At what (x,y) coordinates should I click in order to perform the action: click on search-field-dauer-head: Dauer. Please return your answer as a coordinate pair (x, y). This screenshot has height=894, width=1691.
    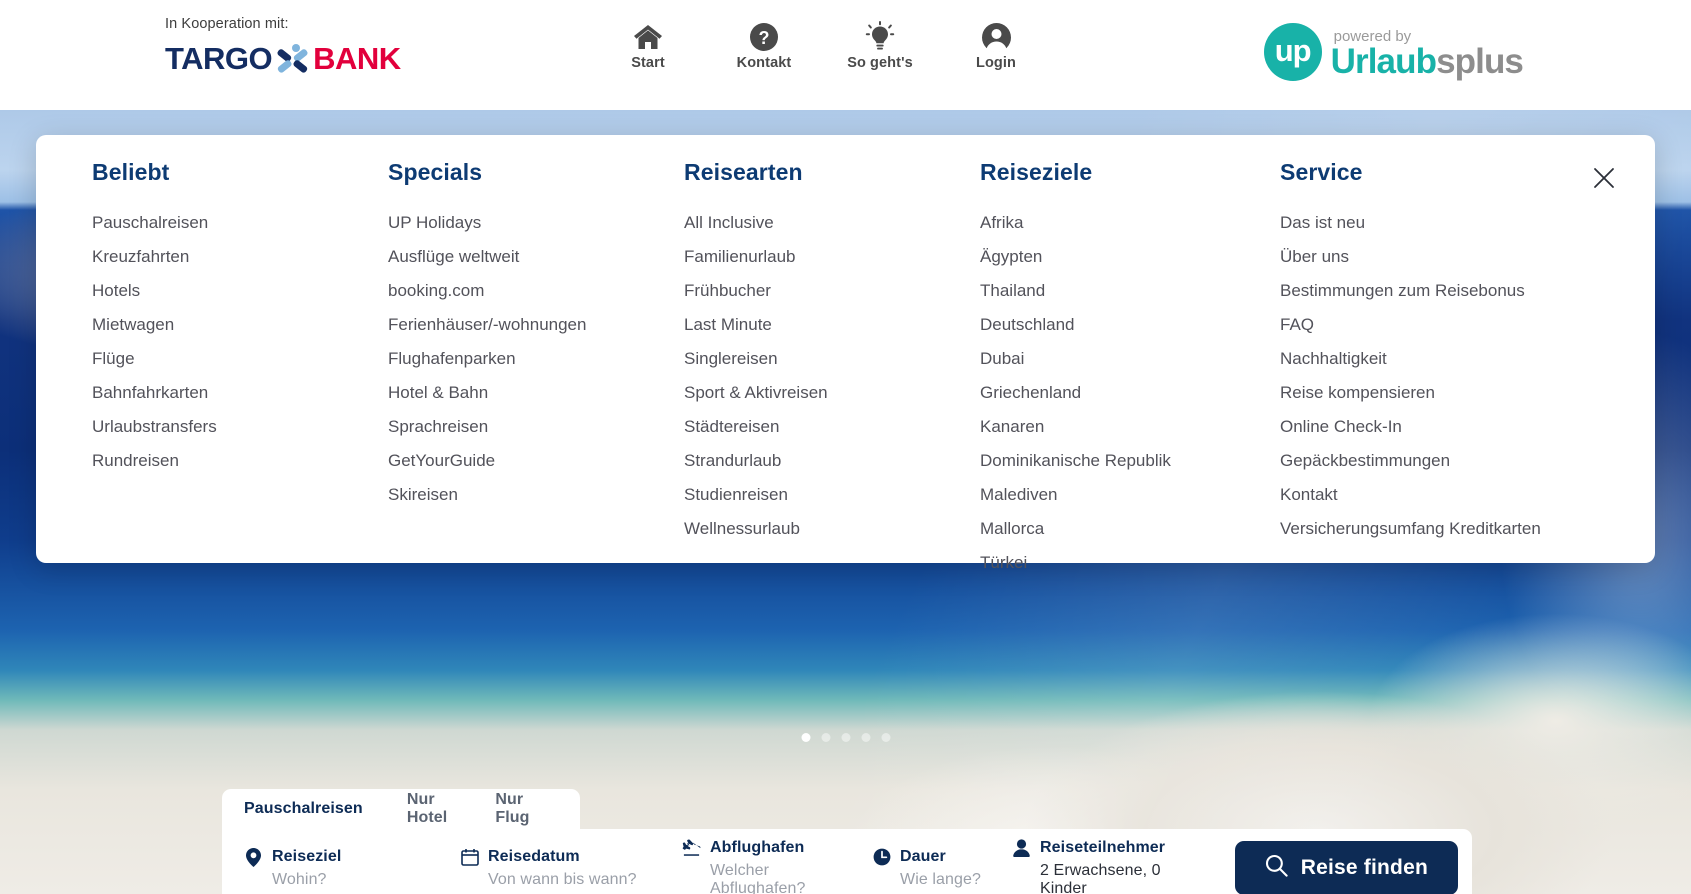
    Looking at the image, I should click on (935, 857).